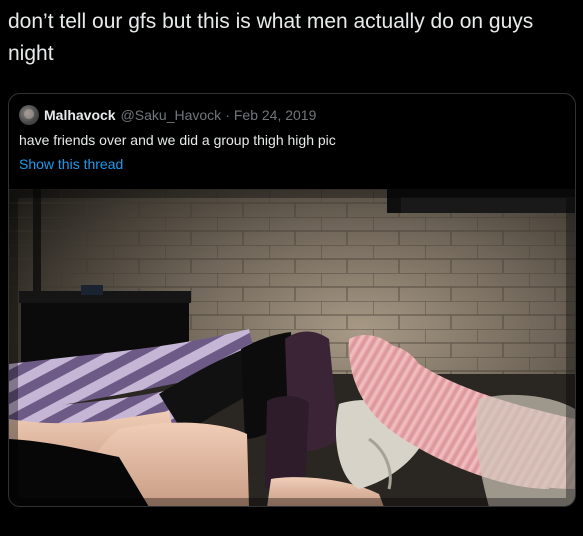  I want to click on quote-date: Feb 24, 2019, so click(275, 115).